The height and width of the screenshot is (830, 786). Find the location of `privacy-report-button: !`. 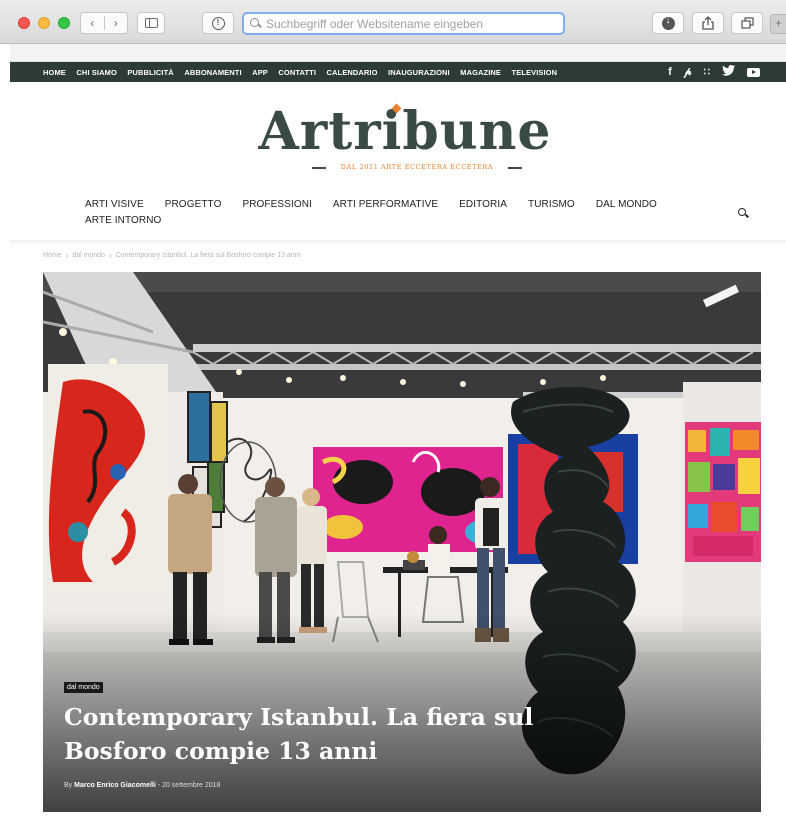

privacy-report-button: ! is located at coordinates (218, 23).